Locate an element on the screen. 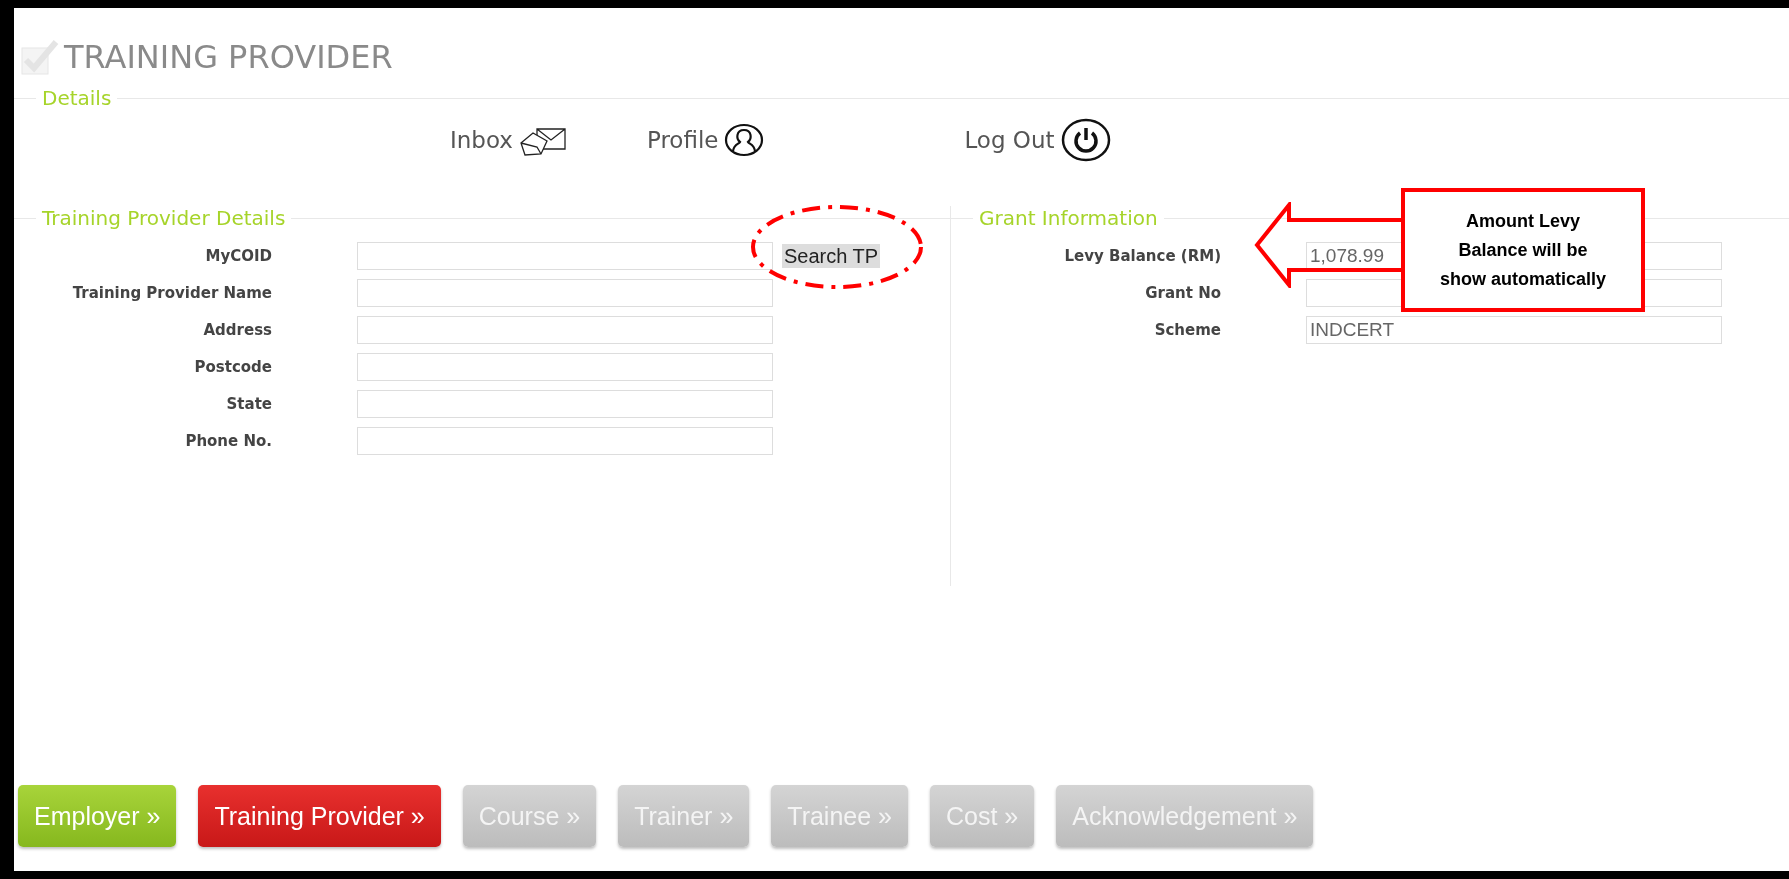 The image size is (1789, 879). field-label: Address is located at coordinates (237, 330).